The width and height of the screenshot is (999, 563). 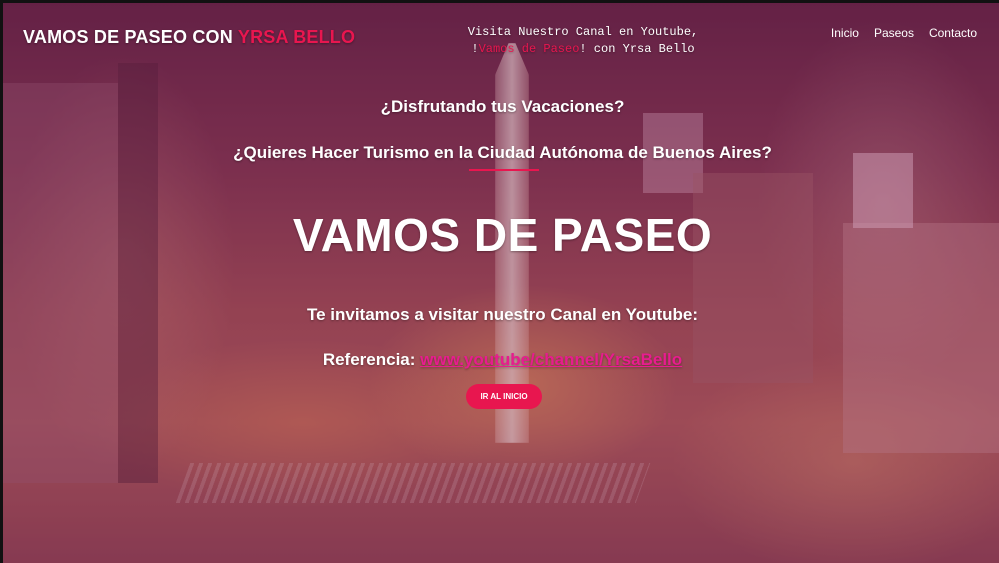 I want to click on hero-divider, so click(x=504, y=170).